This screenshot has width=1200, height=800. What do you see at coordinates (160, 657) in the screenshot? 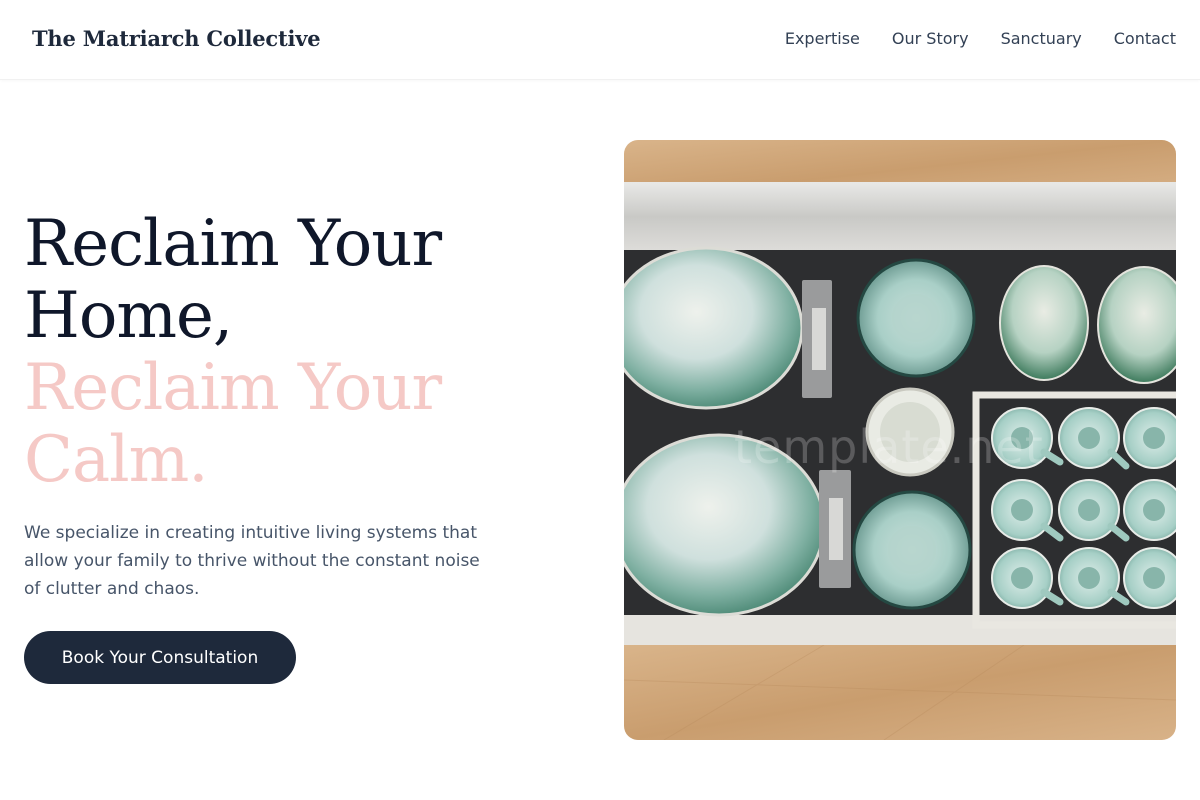
I see `book-consultation-button: Book Your Consultation` at bounding box center [160, 657].